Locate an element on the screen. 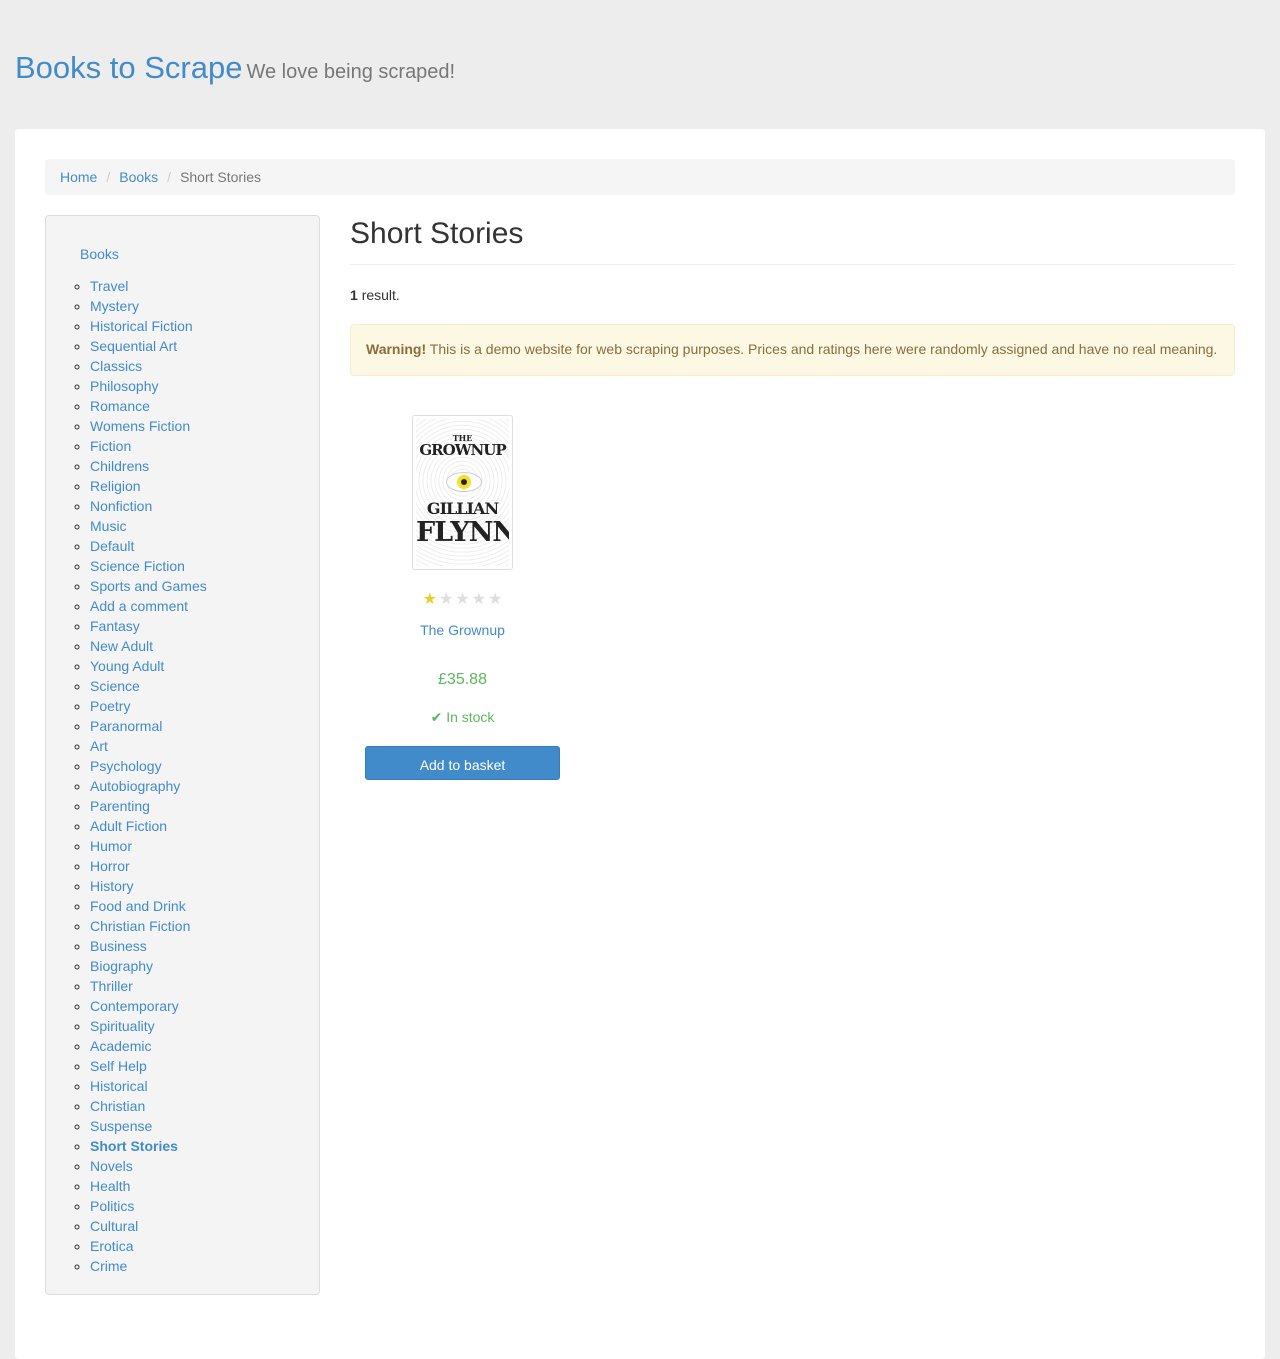  book-title-link: The Grownup is located at coordinates (462, 630).